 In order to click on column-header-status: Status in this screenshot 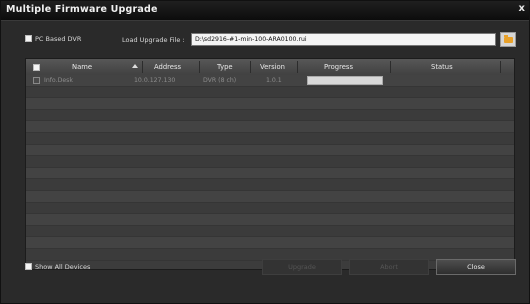, I will do `click(442, 67)`.